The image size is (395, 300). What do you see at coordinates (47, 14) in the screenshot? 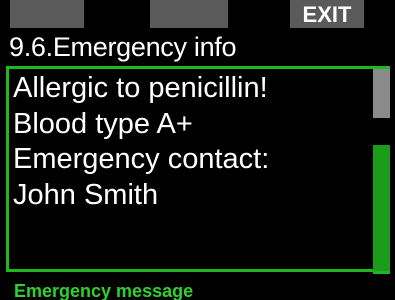
I see `softkey-left` at bounding box center [47, 14].